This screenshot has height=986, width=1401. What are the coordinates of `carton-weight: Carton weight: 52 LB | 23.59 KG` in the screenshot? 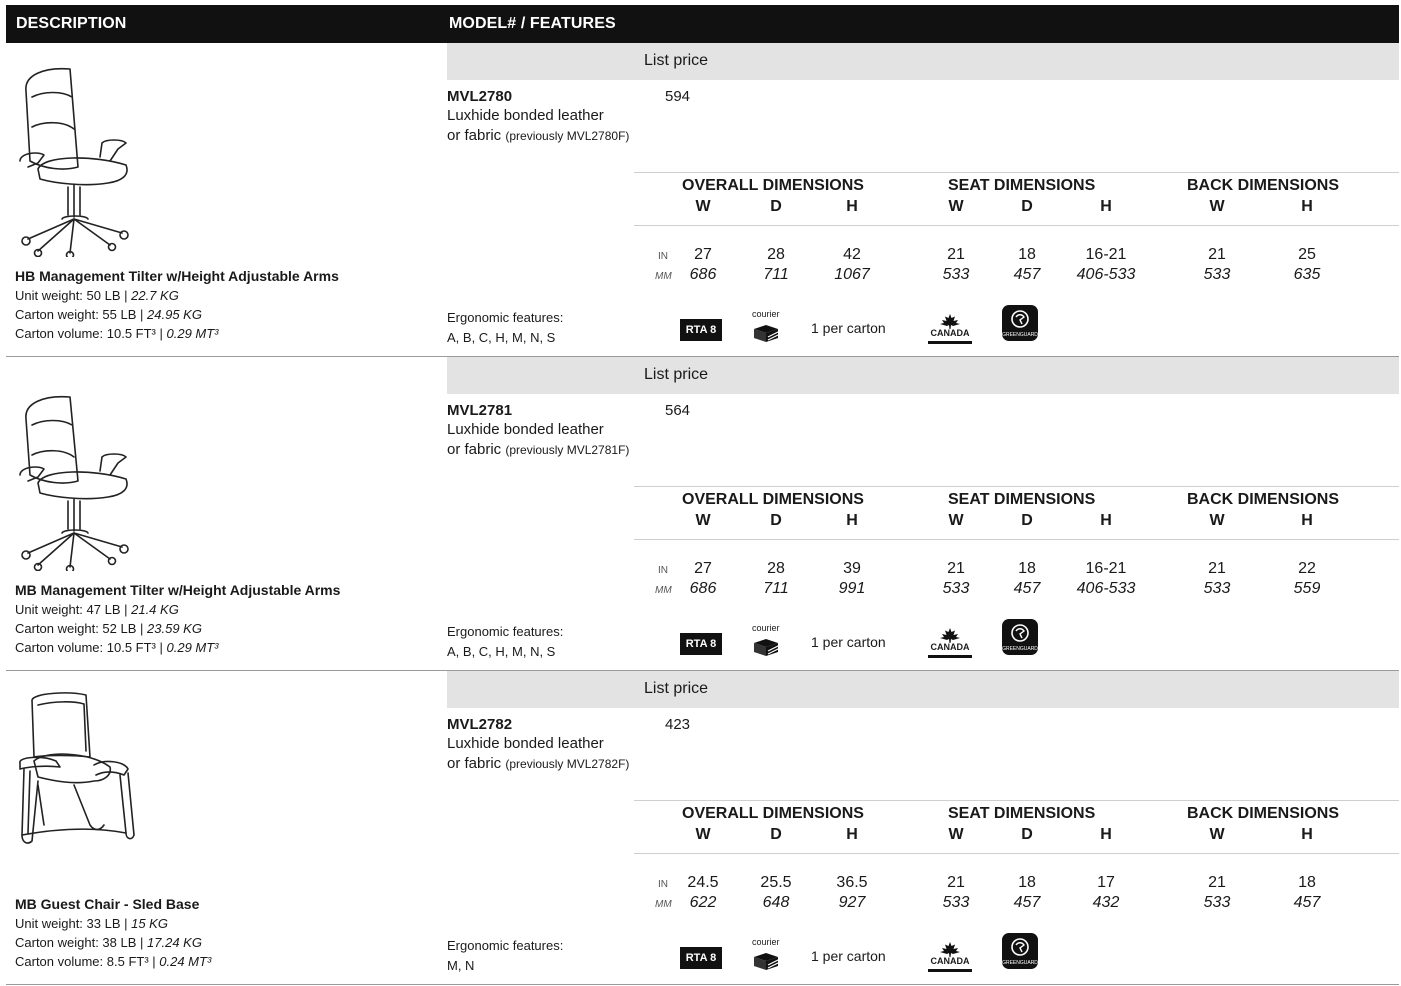 It's located at (108, 628).